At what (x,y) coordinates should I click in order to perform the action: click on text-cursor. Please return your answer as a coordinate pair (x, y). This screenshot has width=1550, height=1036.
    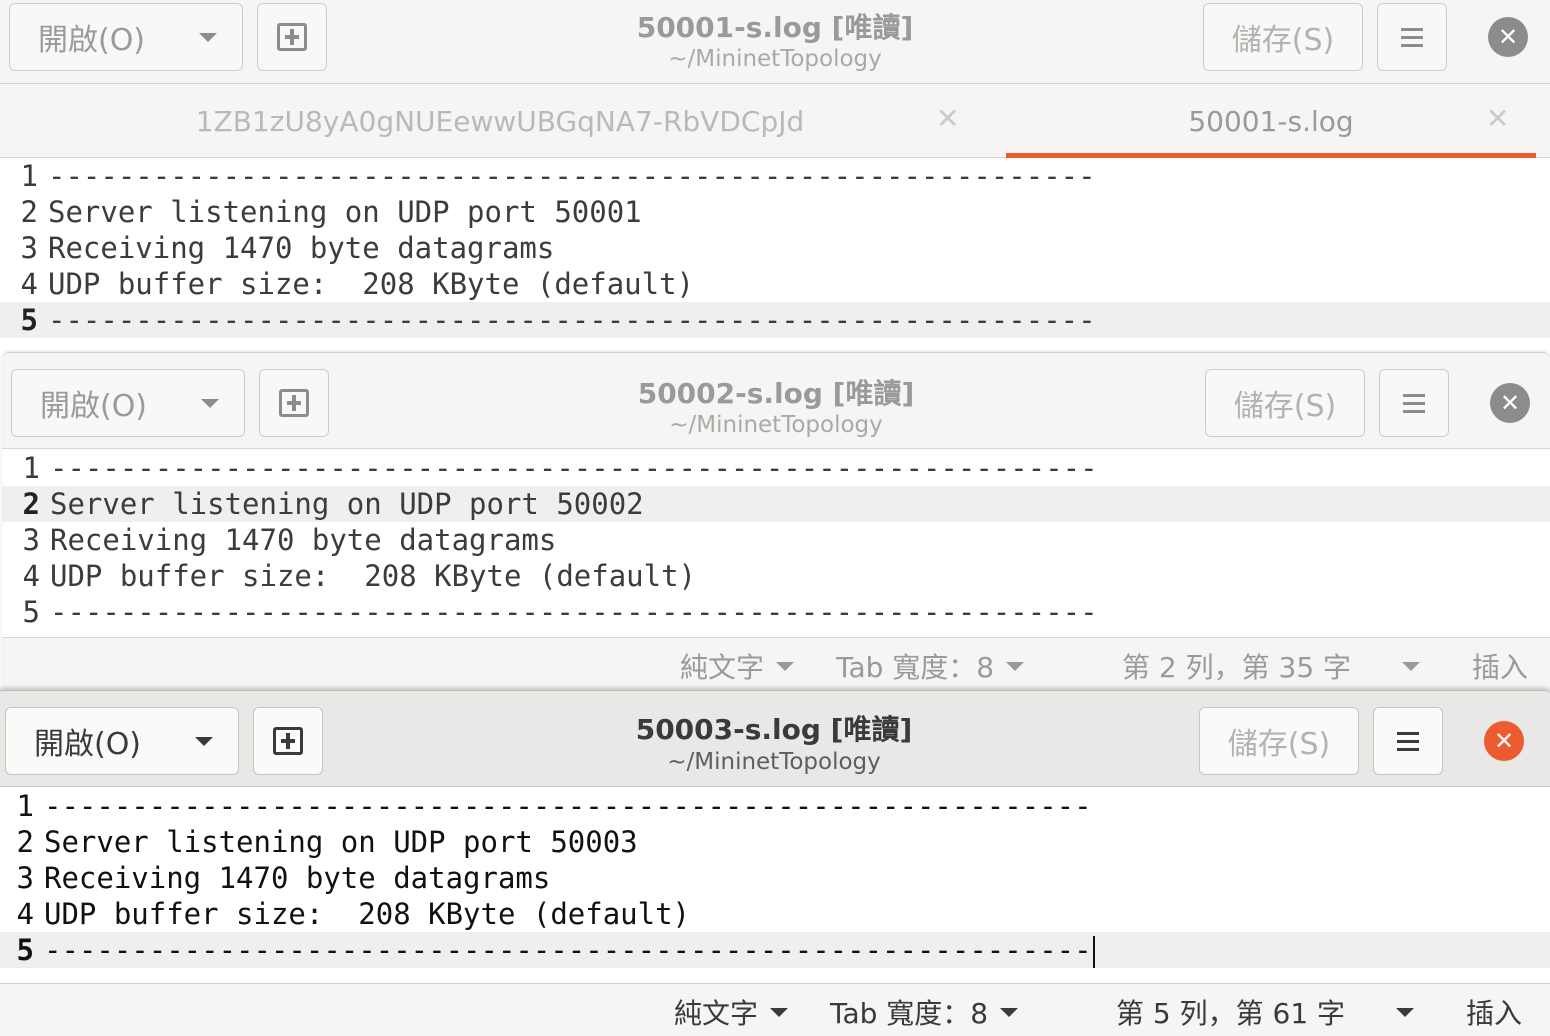
    Looking at the image, I should click on (1093, 952).